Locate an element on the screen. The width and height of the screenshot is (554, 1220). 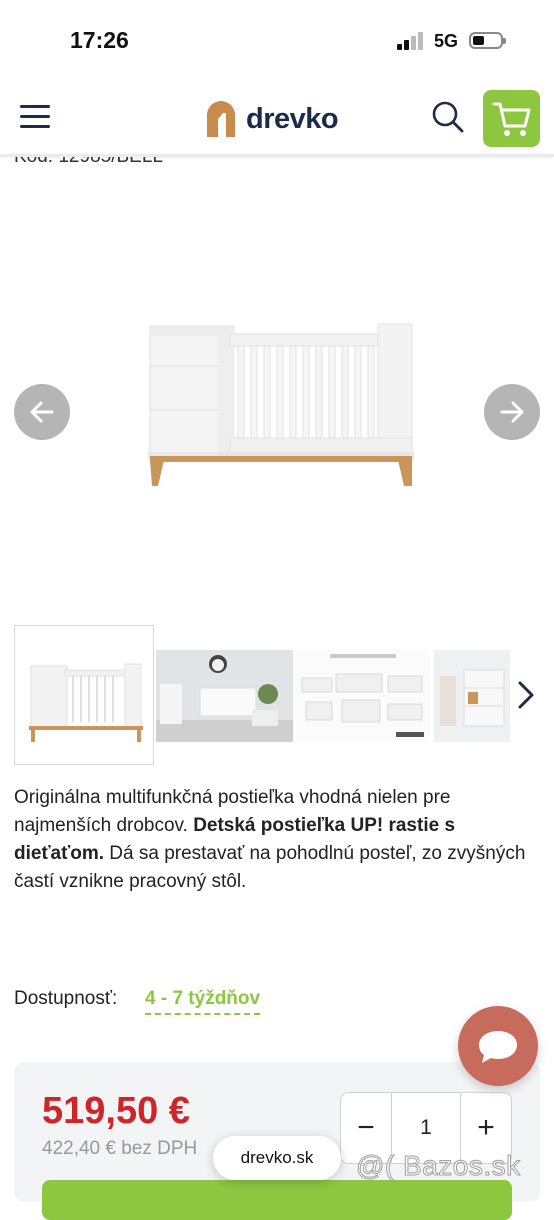
arrow-right-icon is located at coordinates (512, 412).